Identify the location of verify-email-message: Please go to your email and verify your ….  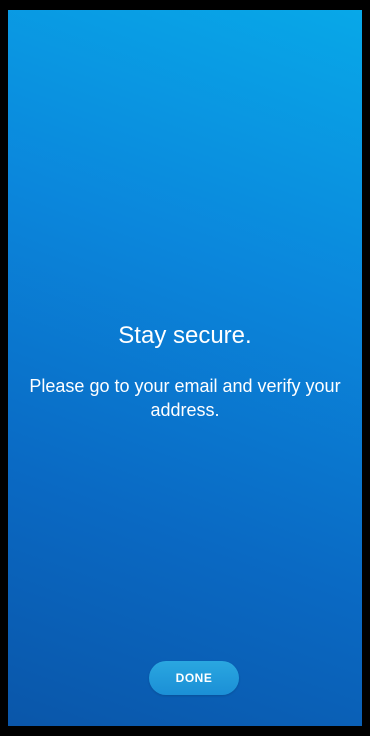
(185, 398).